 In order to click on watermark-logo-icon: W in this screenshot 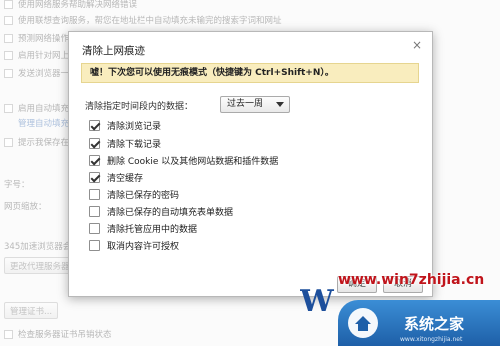, I will do `click(317, 300)`.